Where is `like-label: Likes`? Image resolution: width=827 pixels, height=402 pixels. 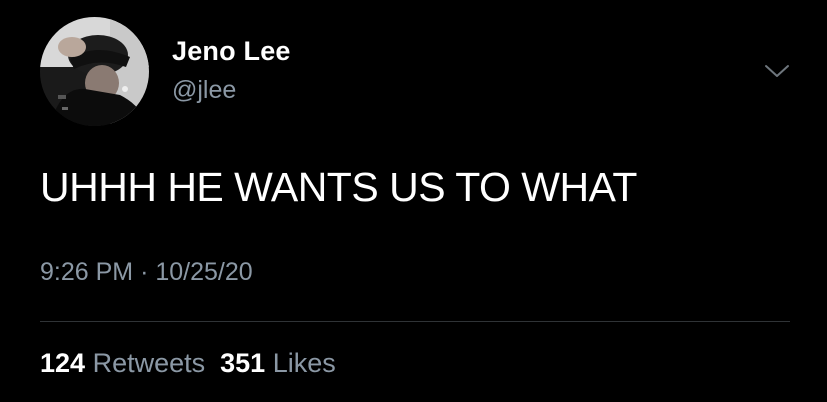 like-label: Likes is located at coordinates (304, 363).